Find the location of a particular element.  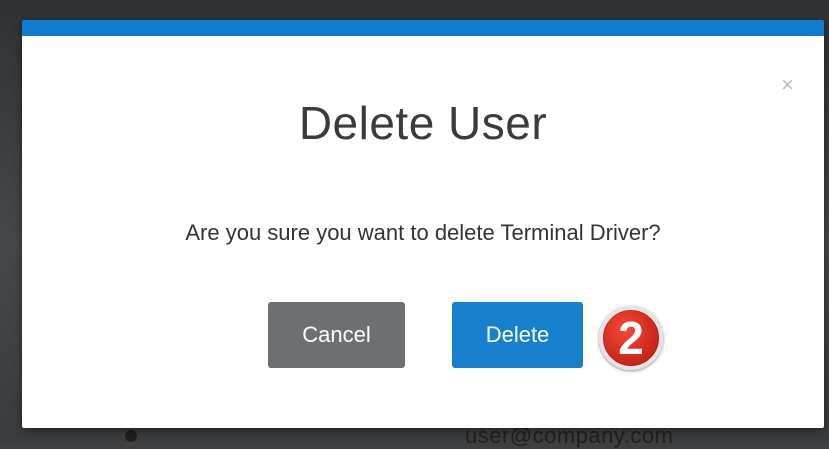

delete-button: Delete is located at coordinates (517, 335).